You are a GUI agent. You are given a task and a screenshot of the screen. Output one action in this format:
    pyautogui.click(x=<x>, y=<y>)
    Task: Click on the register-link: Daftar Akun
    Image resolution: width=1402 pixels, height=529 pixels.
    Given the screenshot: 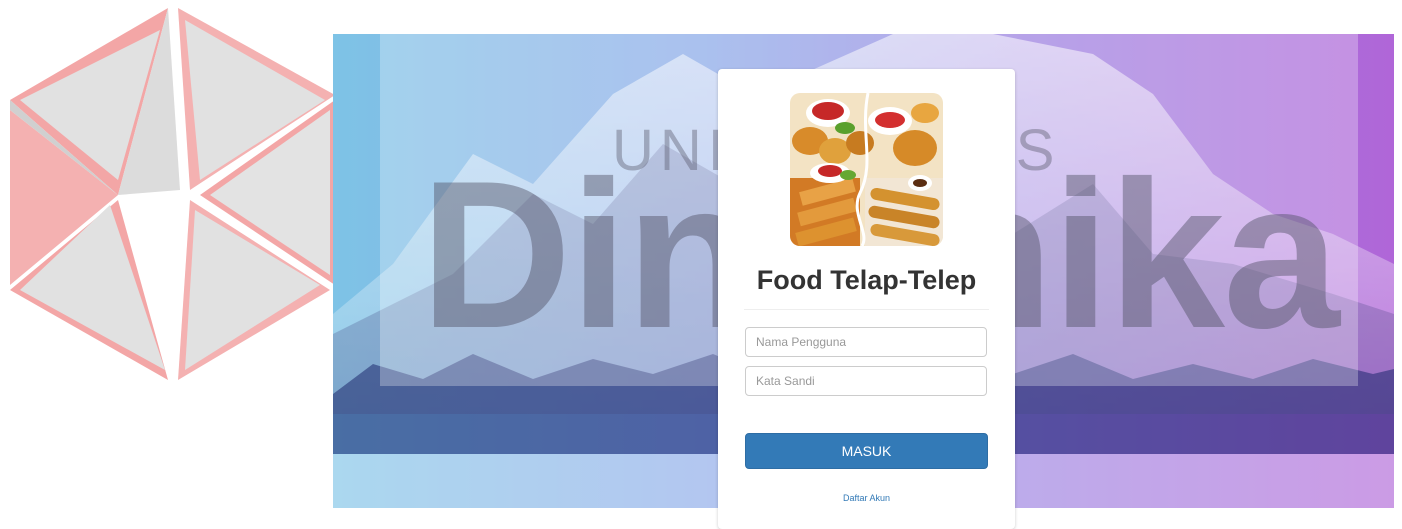 What is the action you would take?
    pyautogui.click(x=866, y=498)
    